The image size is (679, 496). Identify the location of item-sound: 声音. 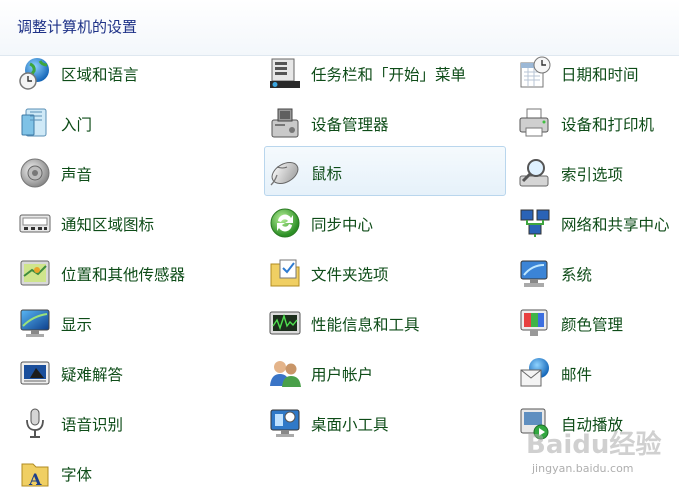
(135, 172).